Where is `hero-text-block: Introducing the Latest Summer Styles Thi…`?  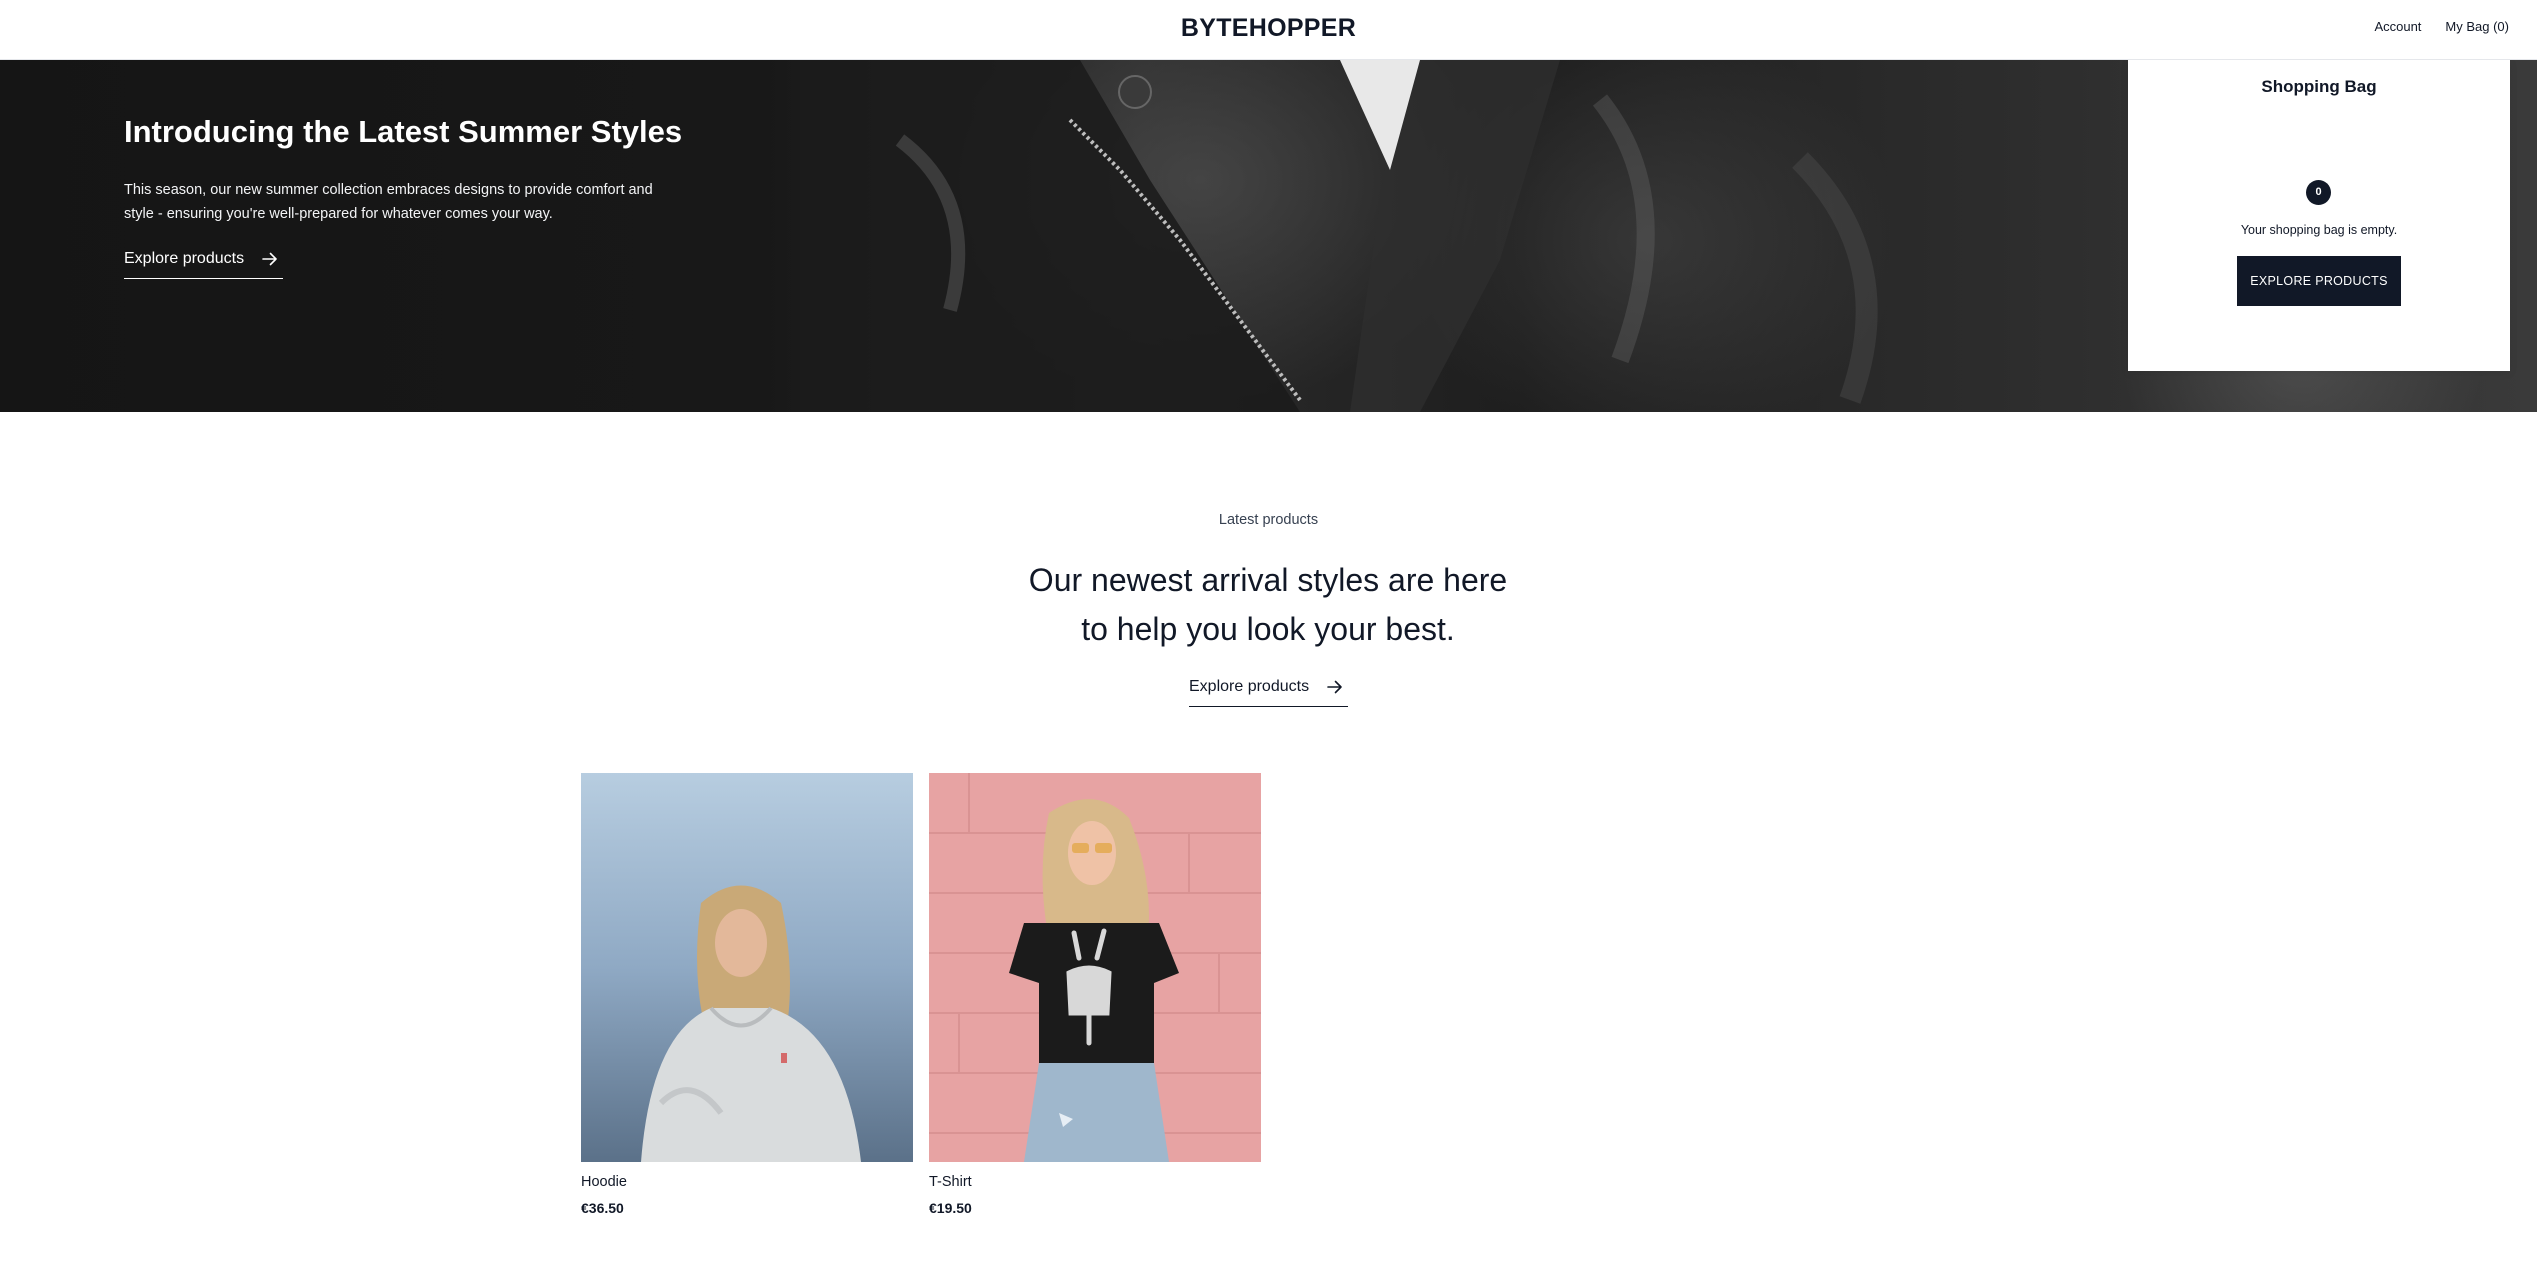 hero-text-block: Introducing the Latest Summer Styles Thi… is located at coordinates (404, 169).